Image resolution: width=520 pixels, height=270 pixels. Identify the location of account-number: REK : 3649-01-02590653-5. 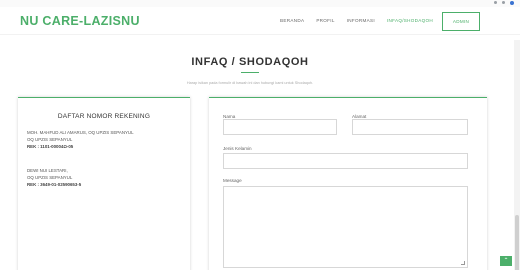
(54, 184).